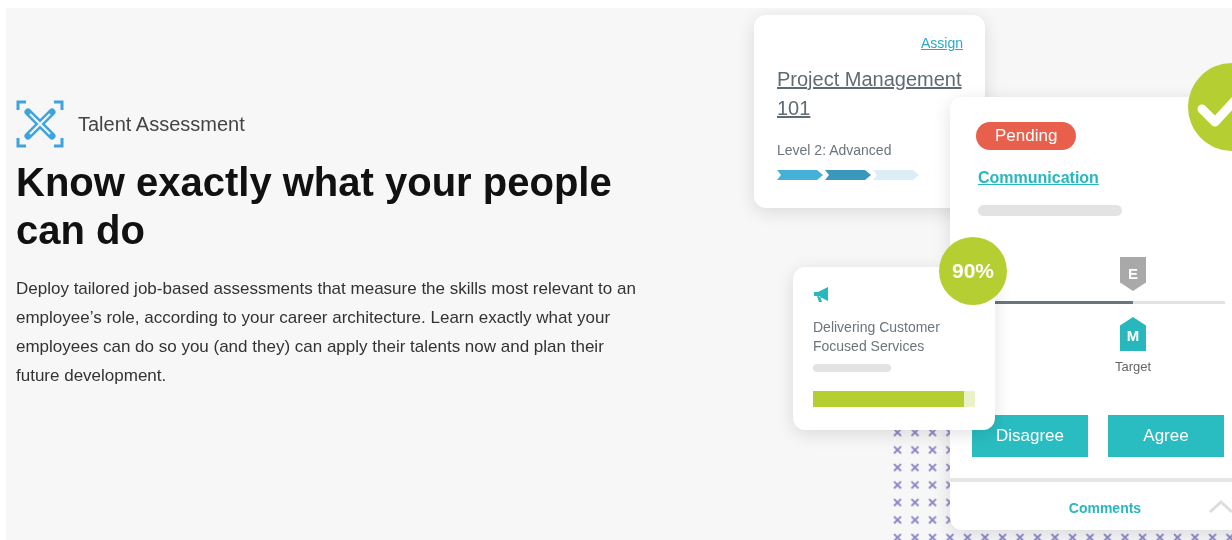 The height and width of the screenshot is (540, 1232). What do you see at coordinates (1133, 274) in the screenshot?
I see `current-marker: E` at bounding box center [1133, 274].